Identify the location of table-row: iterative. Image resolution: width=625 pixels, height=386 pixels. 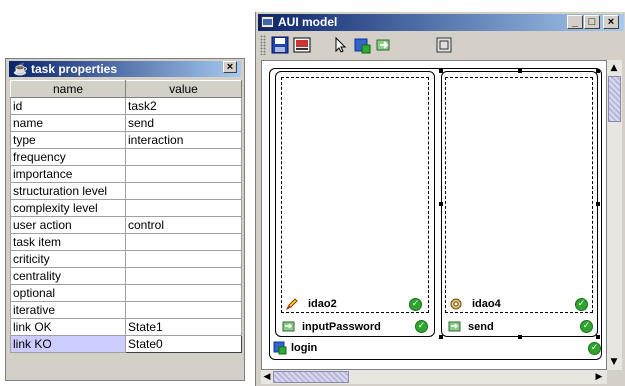
(126, 310).